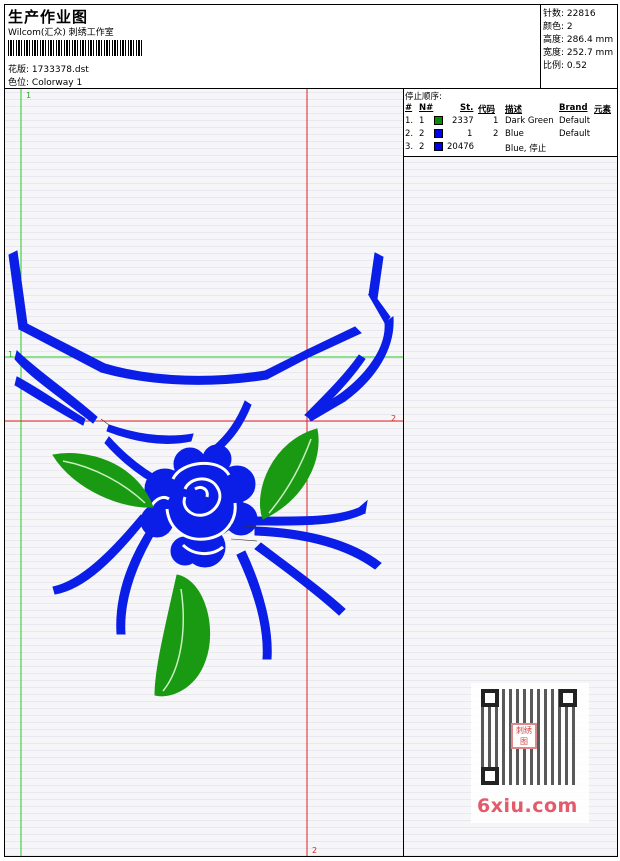 The height and width of the screenshot is (861, 620). I want to click on design-filename: 1733378.dst, so click(60, 70).